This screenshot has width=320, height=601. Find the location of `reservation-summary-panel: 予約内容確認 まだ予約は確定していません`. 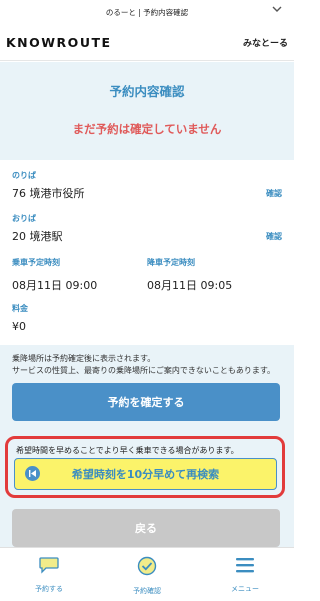

reservation-summary-panel: 予約内容確認 まだ予約は確定していません is located at coordinates (147, 111).